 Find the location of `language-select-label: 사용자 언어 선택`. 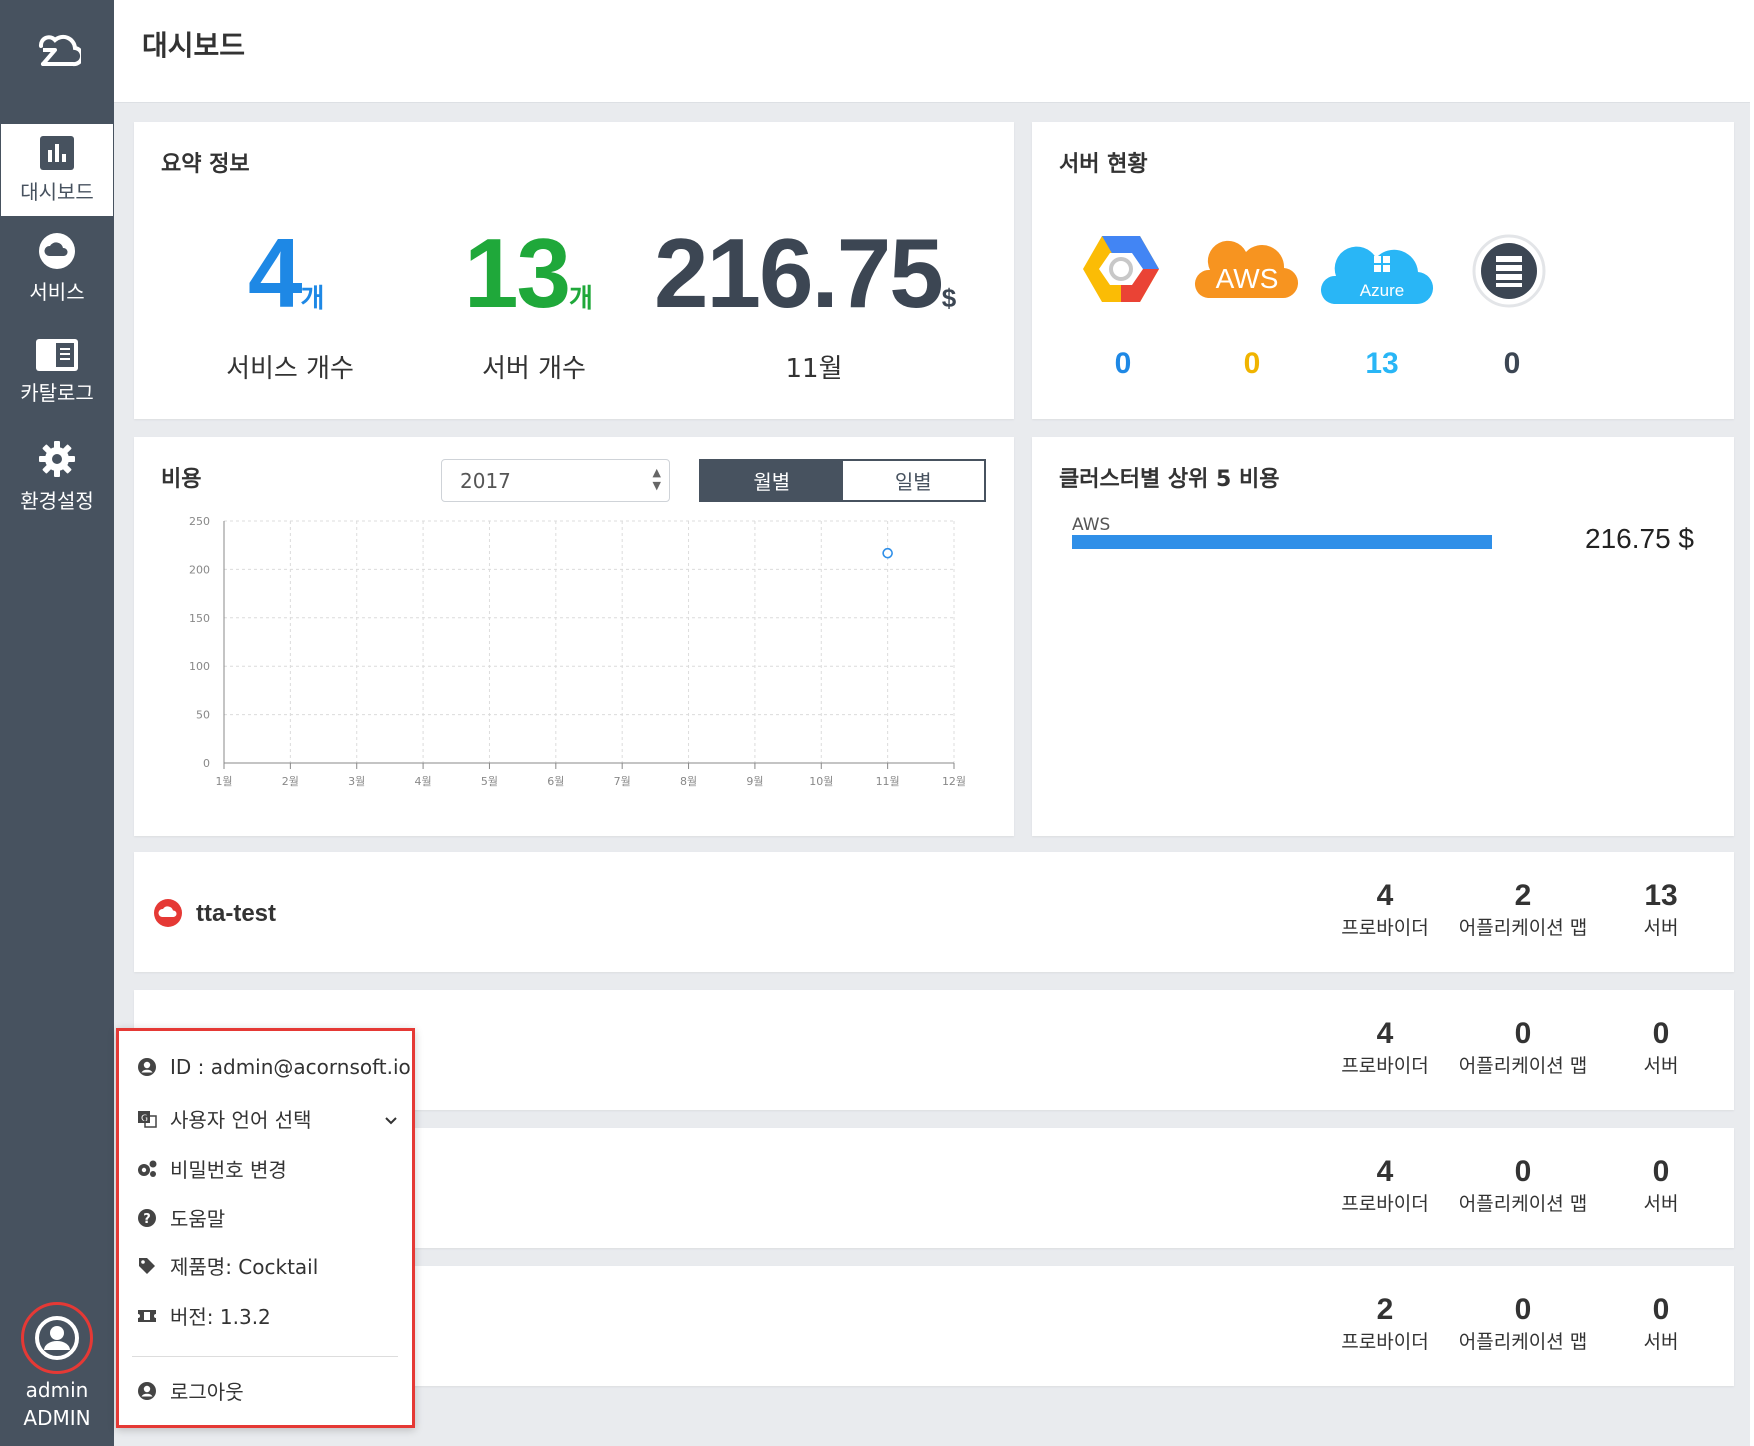

language-select-label: 사용자 언어 선택 is located at coordinates (241, 1120).